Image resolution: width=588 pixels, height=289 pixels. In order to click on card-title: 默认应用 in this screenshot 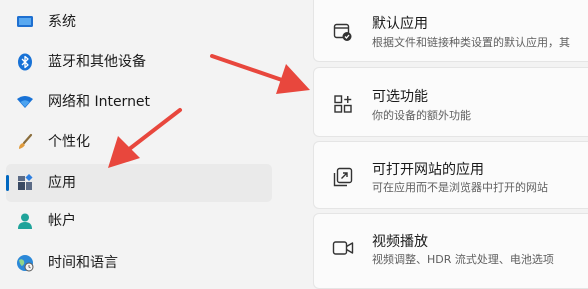, I will do `click(400, 24)`.